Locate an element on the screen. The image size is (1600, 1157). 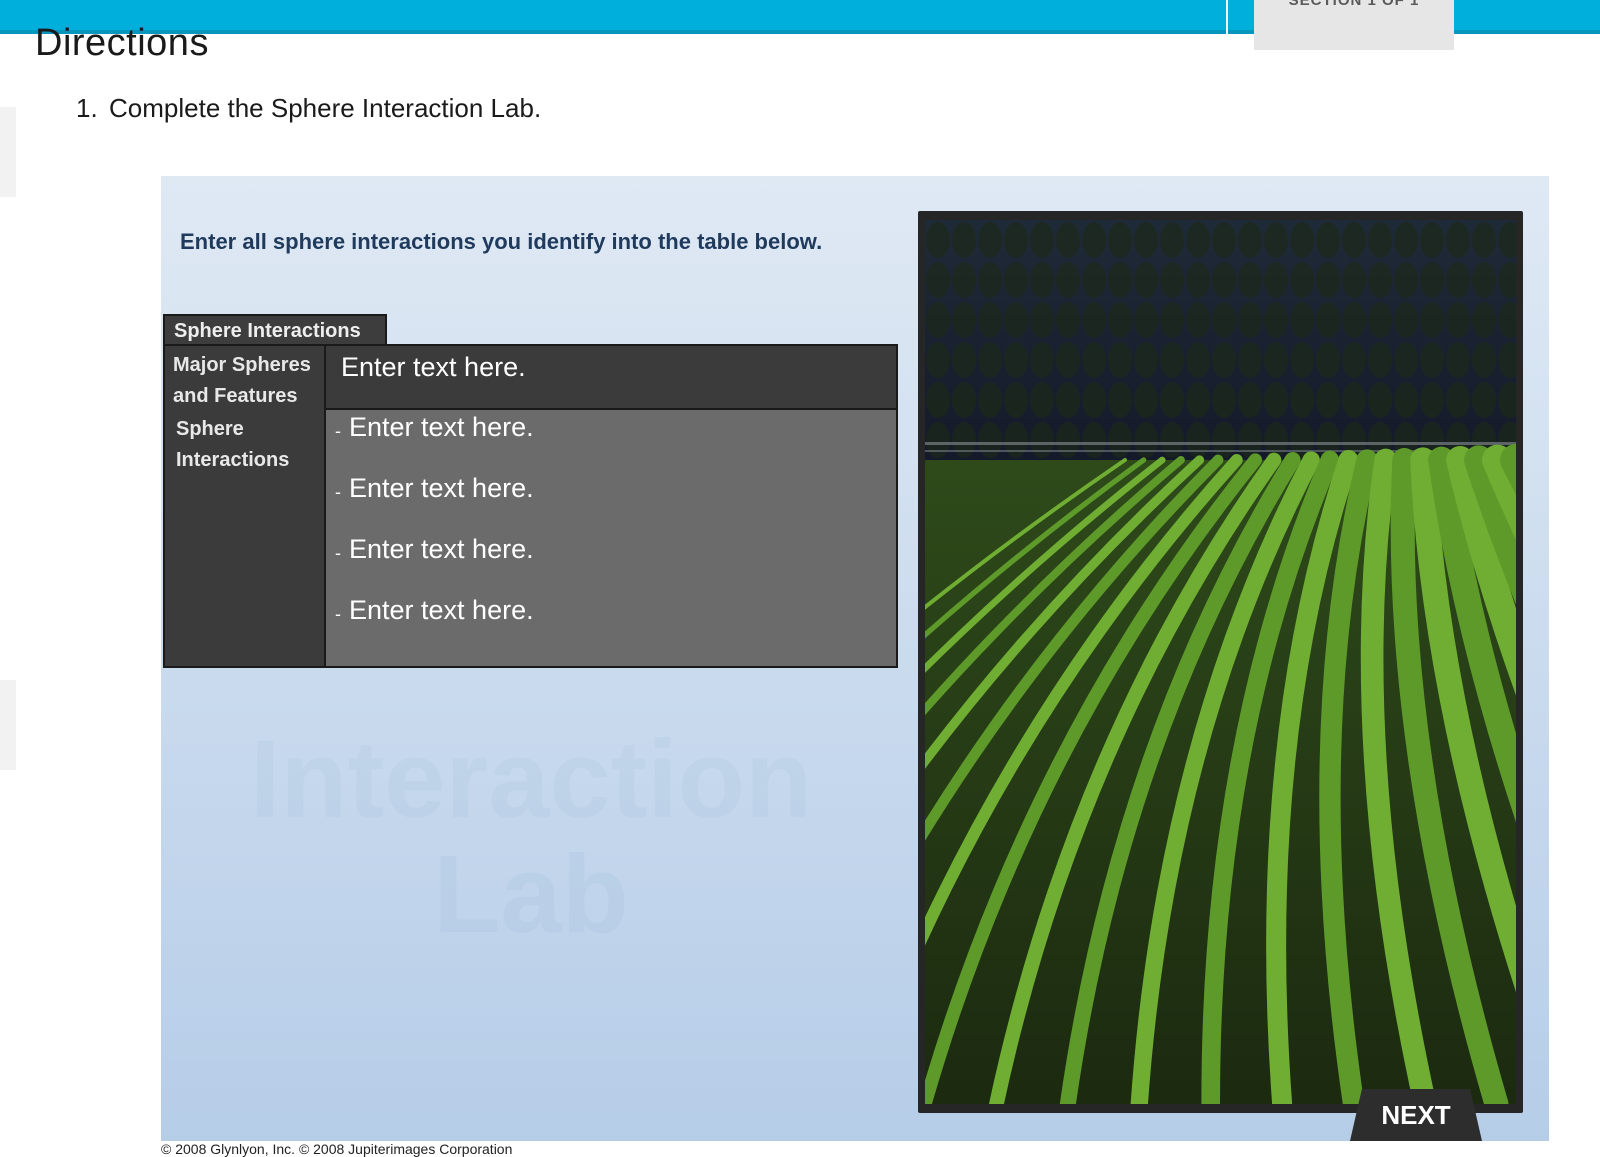
table-tab: Sphere Interactions is located at coordinates (275, 330).